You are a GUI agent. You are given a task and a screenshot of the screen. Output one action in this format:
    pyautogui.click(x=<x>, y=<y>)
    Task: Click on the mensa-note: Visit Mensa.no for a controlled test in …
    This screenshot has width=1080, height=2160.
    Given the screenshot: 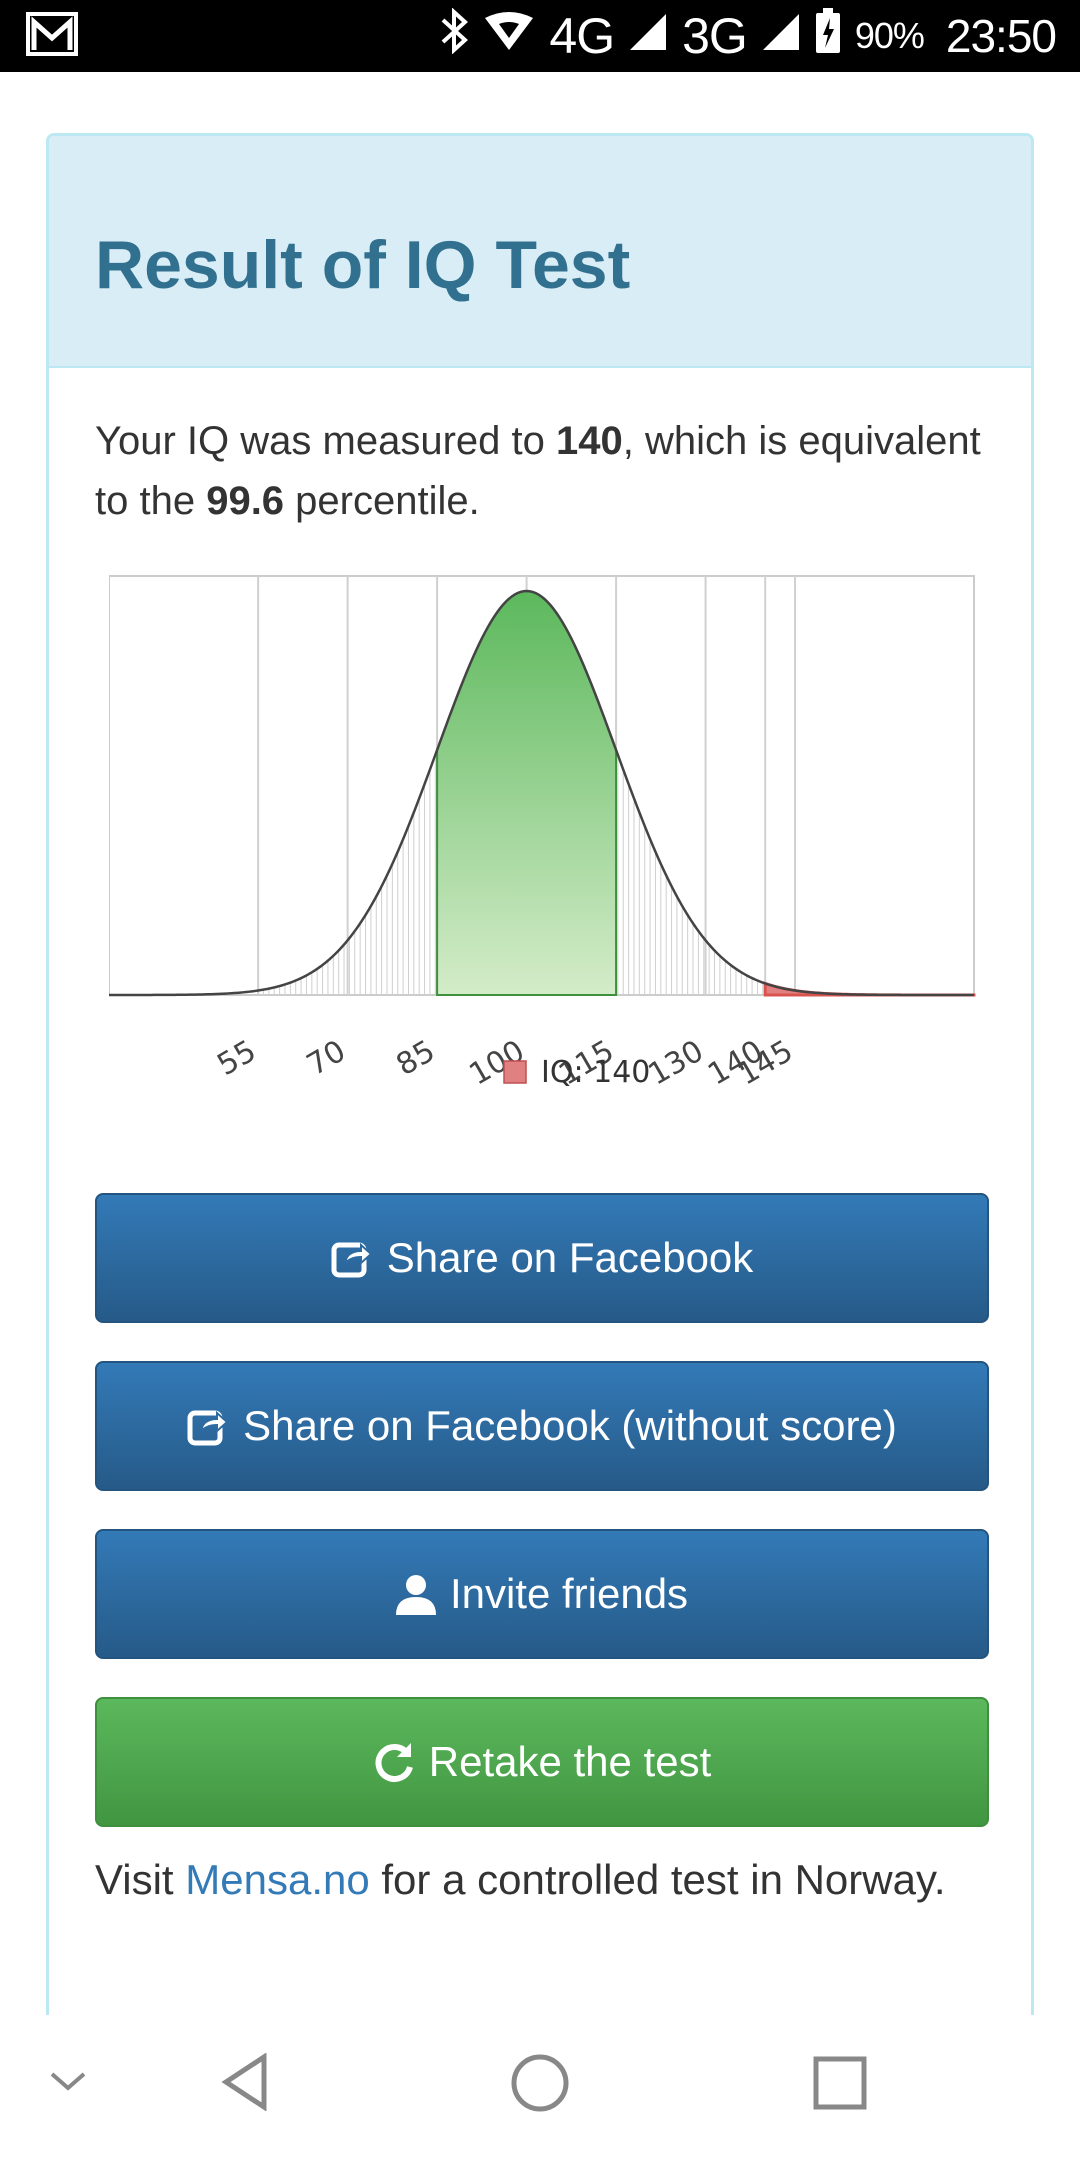 What is the action you would take?
    pyautogui.click(x=520, y=1880)
    